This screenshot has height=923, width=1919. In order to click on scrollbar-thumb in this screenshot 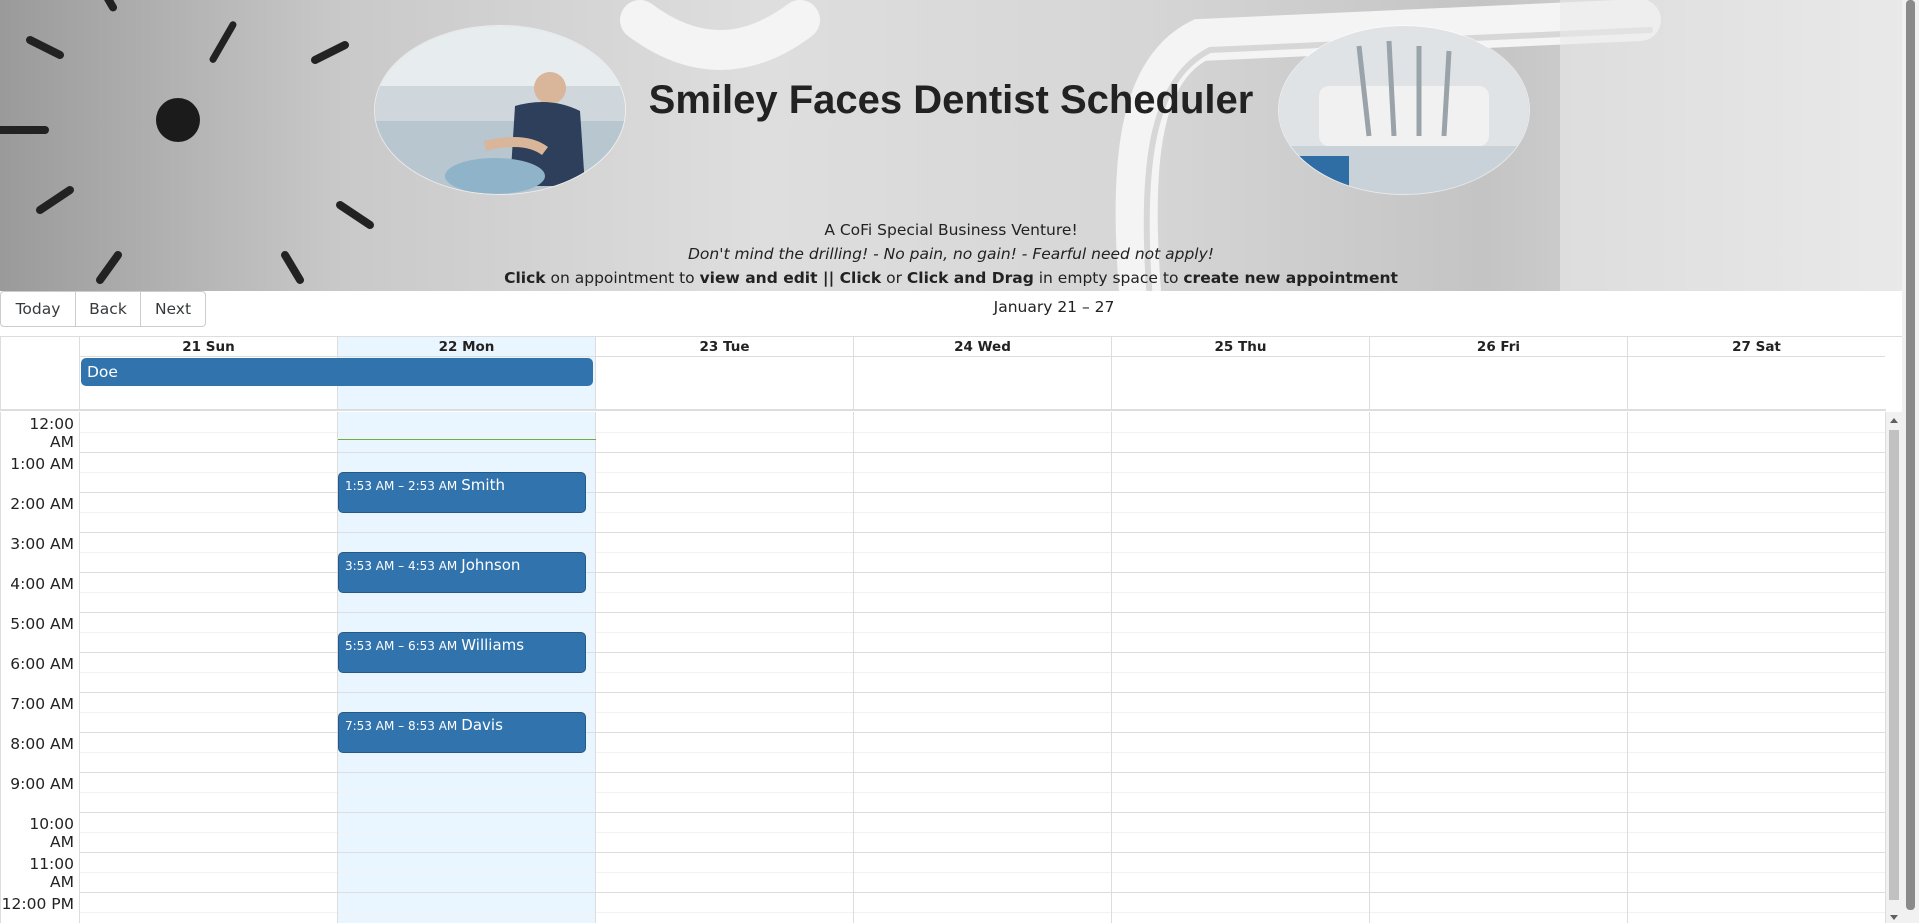, I will do `click(1894, 665)`.